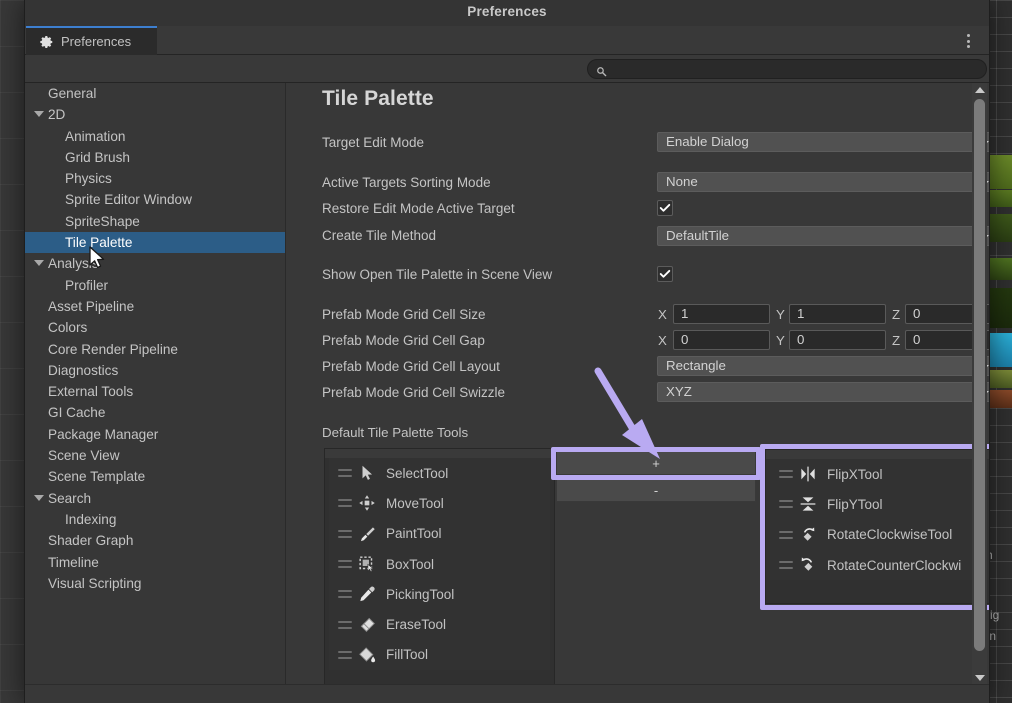 This screenshot has height=703, width=1012. I want to click on sidebar-item-2d: 2D, so click(155, 114).